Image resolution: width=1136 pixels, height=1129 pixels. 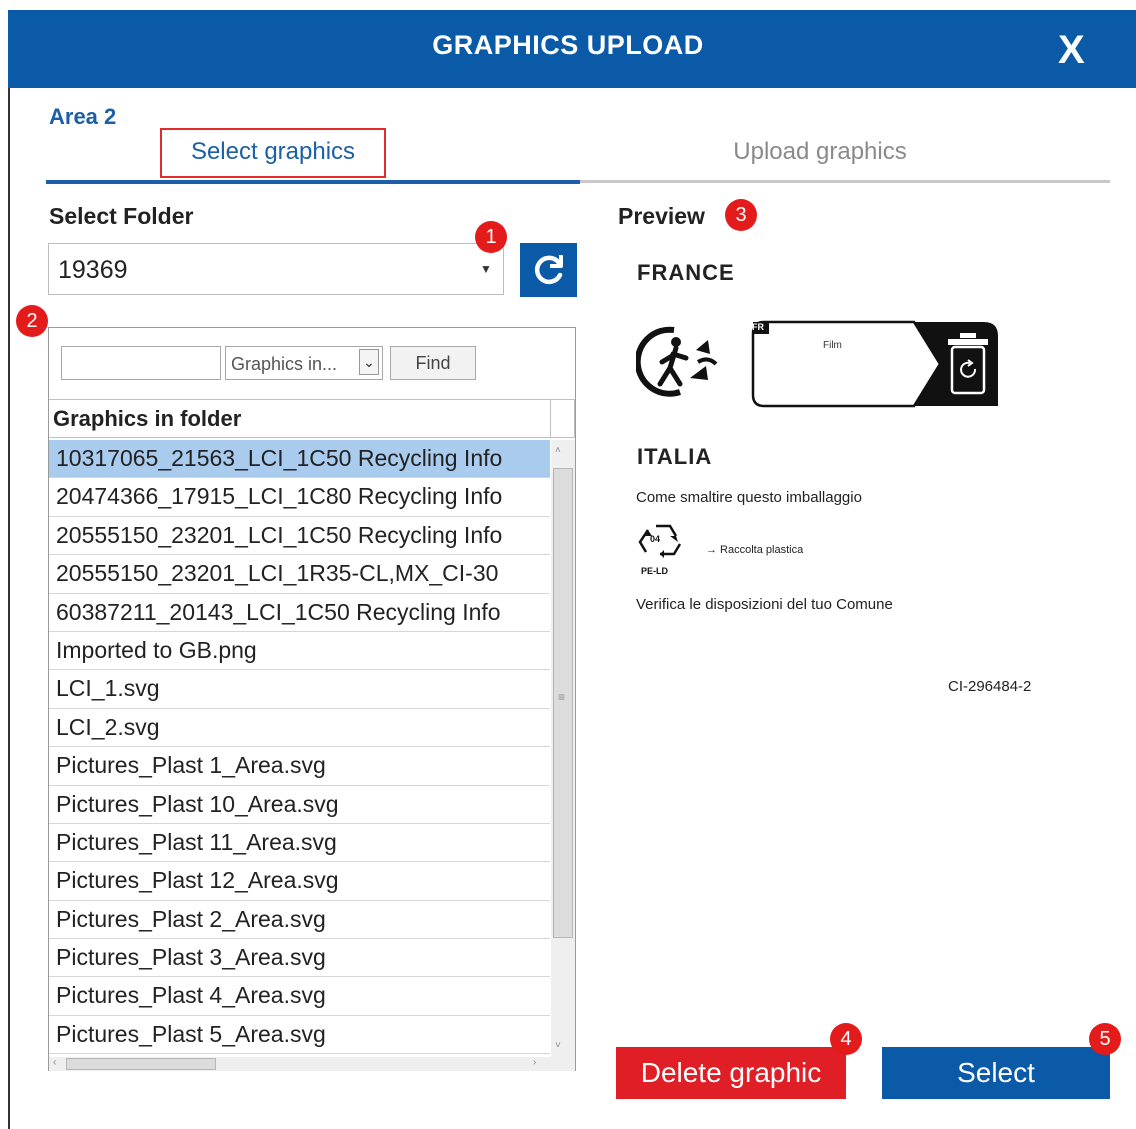 What do you see at coordinates (299, 958) in the screenshot?
I see `list-item: Pictures_Plast 3_Area.svg` at bounding box center [299, 958].